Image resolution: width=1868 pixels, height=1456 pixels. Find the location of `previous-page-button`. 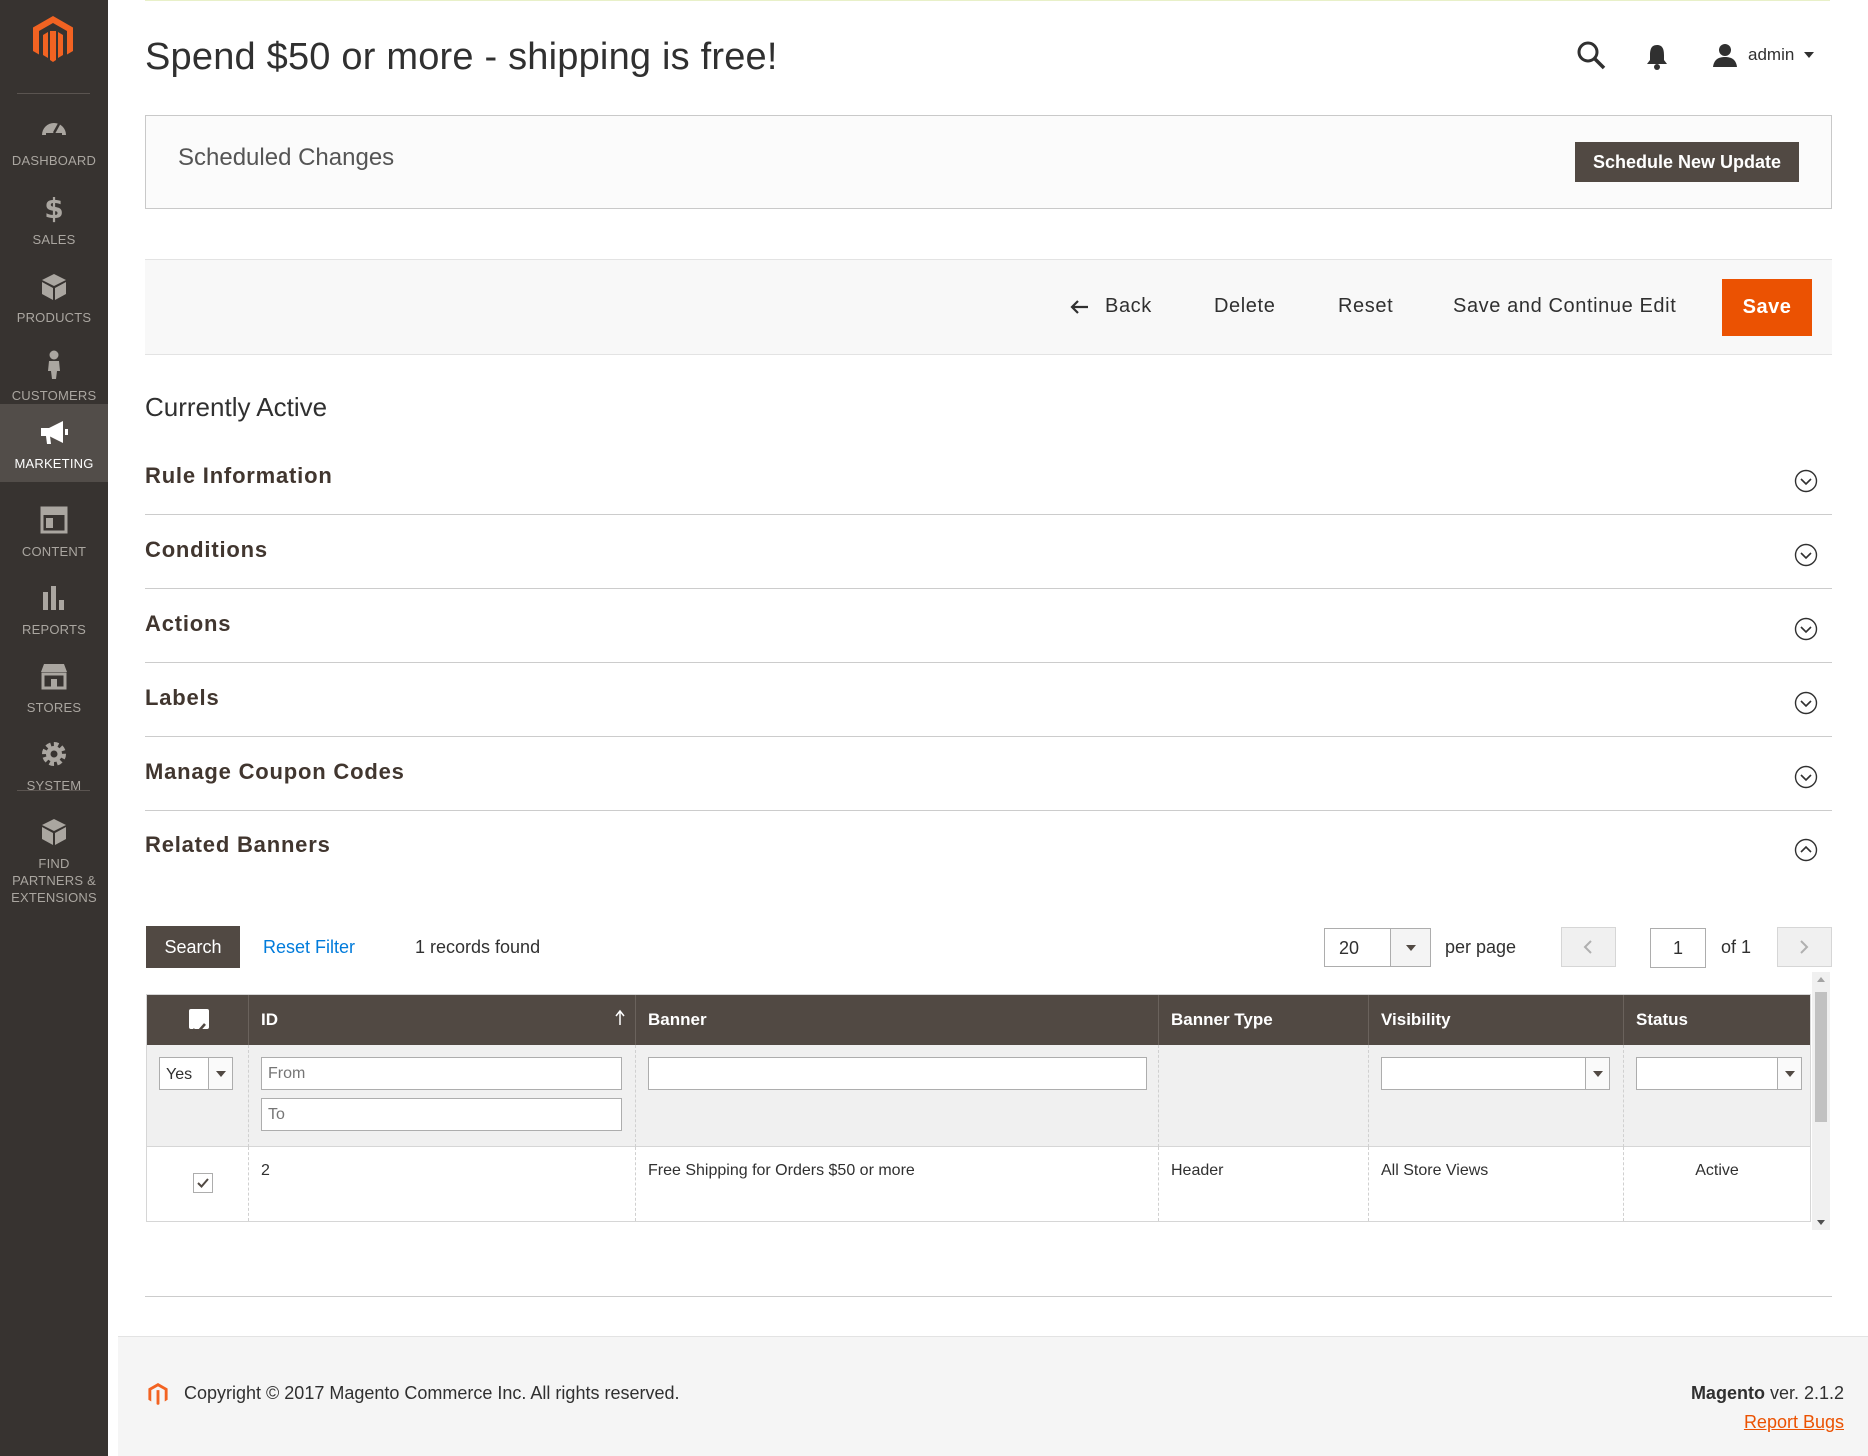

previous-page-button is located at coordinates (1588, 947).